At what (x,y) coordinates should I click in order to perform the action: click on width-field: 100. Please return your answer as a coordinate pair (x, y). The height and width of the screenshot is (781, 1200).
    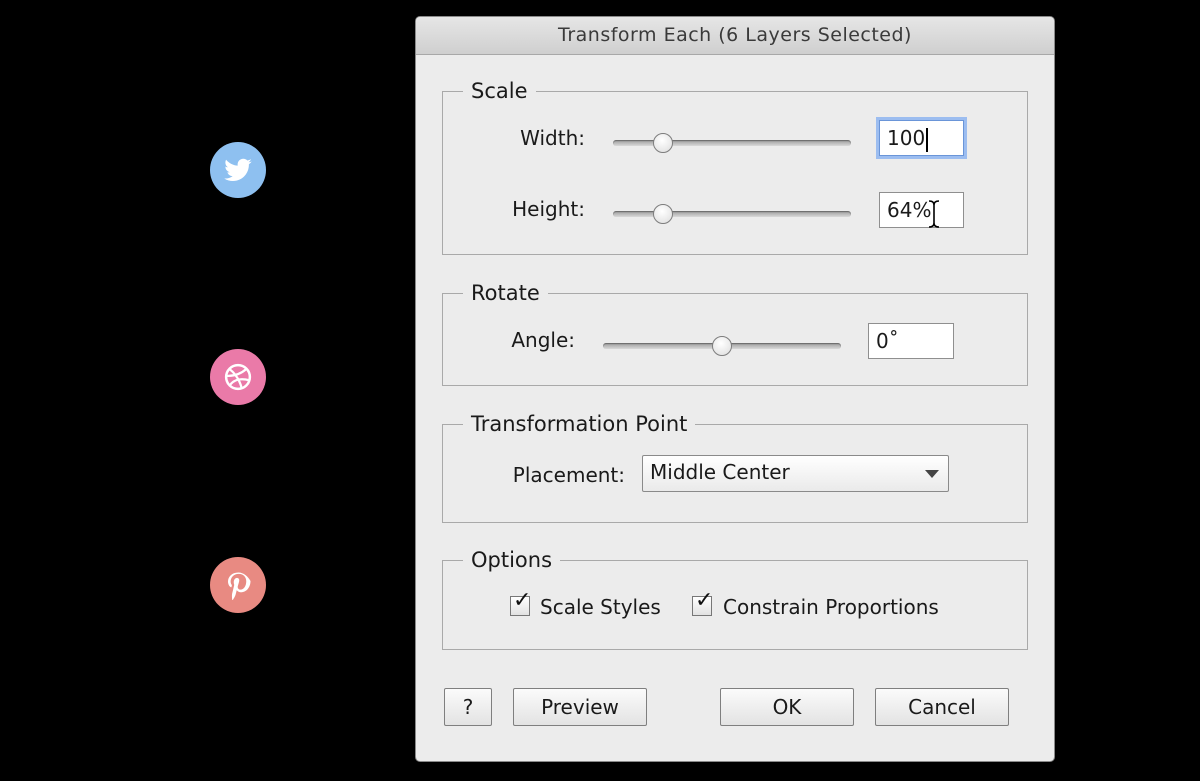
    Looking at the image, I should click on (921, 138).